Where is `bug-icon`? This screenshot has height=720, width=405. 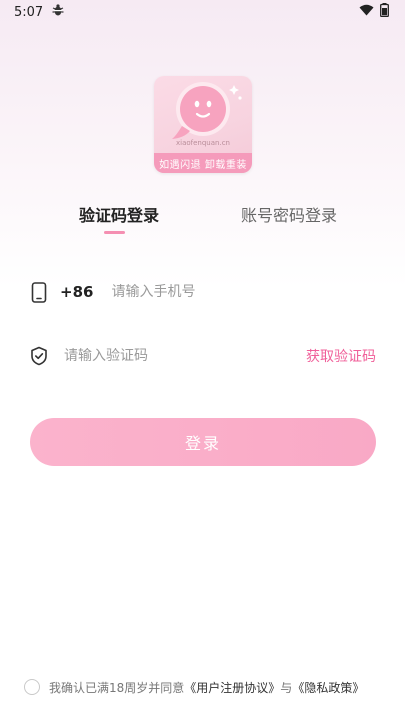
bug-icon is located at coordinates (58, 12).